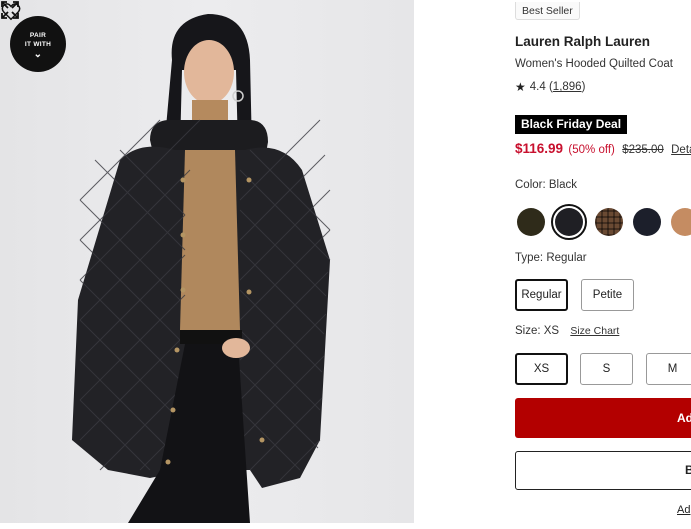 The height and width of the screenshot is (529, 691). Describe the element at coordinates (567, 331) in the screenshot. I see `size-row: Size: XS Size Chart` at that location.